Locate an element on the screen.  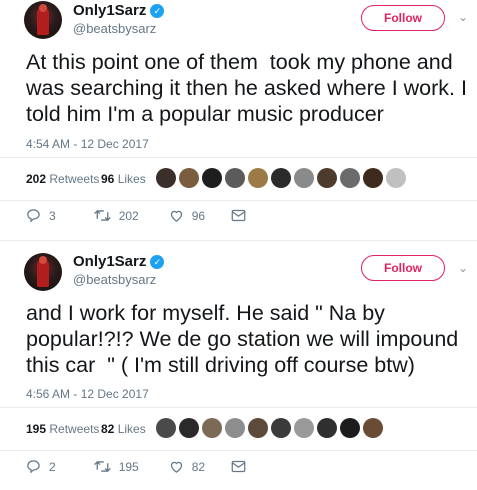
retweet-count: 202 Retweets is located at coordinates (62, 179).